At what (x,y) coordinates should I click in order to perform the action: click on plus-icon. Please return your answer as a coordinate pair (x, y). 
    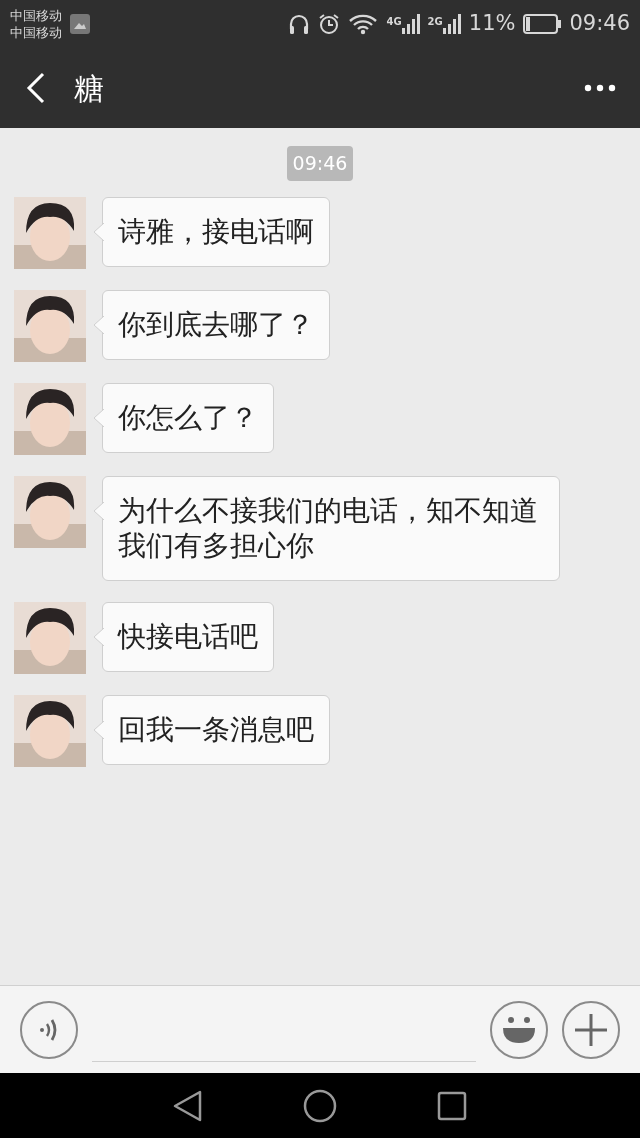
    Looking at the image, I should click on (591, 1029).